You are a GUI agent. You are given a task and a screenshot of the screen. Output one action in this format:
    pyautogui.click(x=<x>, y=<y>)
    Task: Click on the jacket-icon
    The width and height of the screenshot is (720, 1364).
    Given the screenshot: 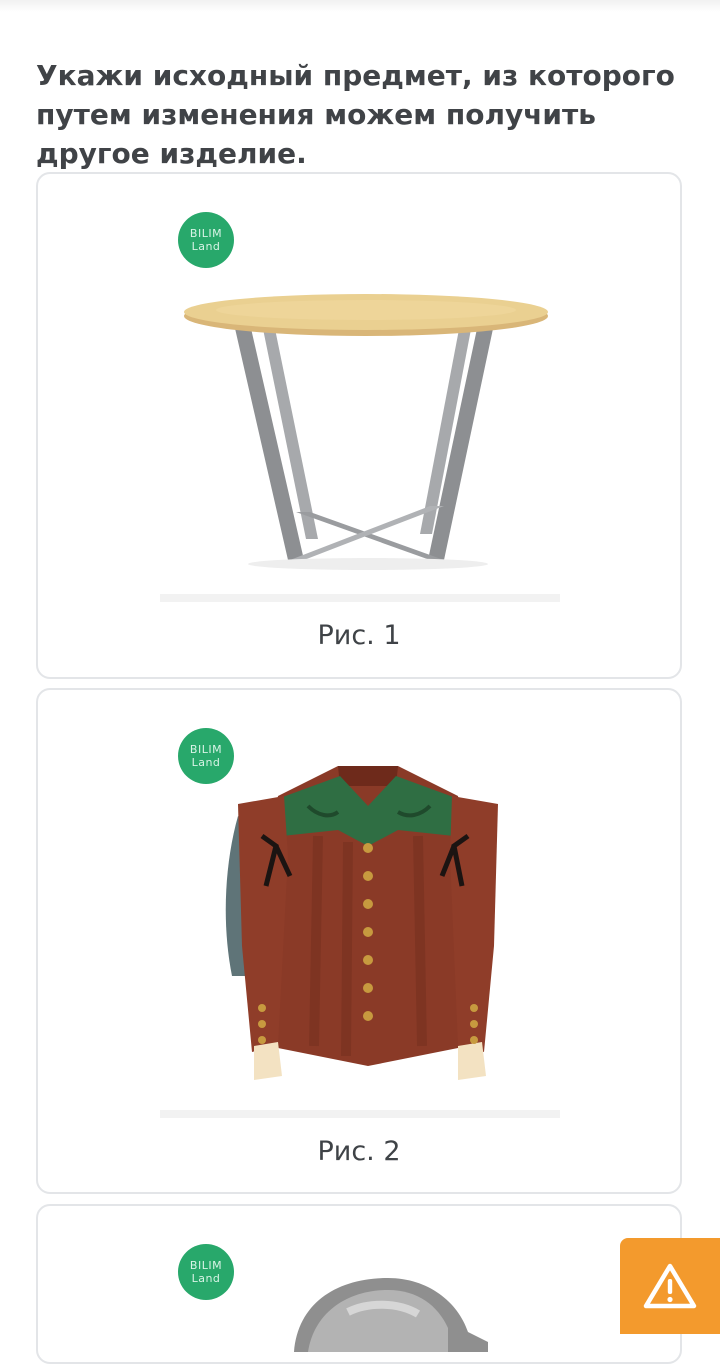 What is the action you would take?
    pyautogui.click(x=361, y=923)
    